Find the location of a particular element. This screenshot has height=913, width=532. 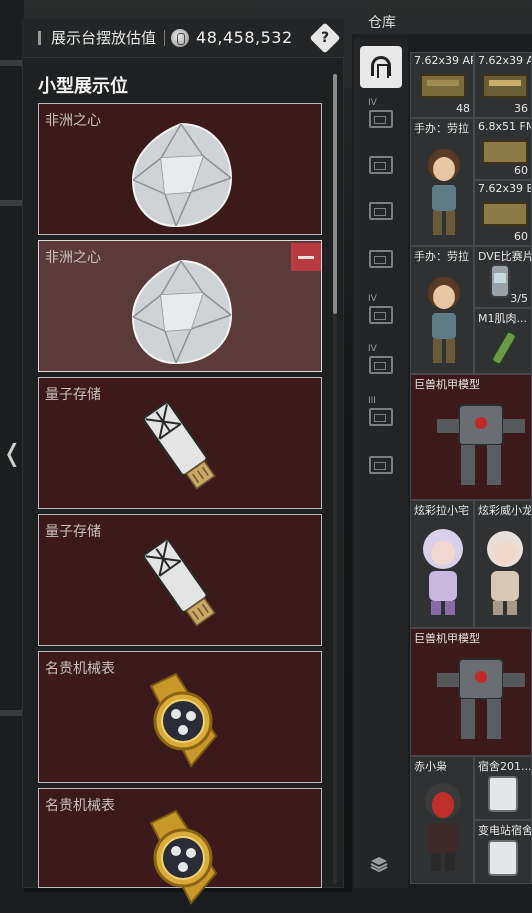

tab-number: III is located at coordinates (372, 401).